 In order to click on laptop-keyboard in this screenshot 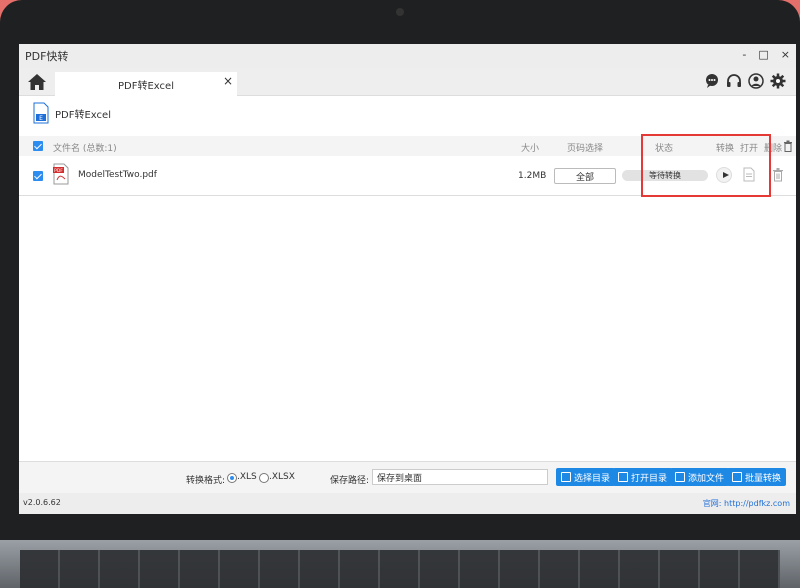, I will do `click(400, 564)`.